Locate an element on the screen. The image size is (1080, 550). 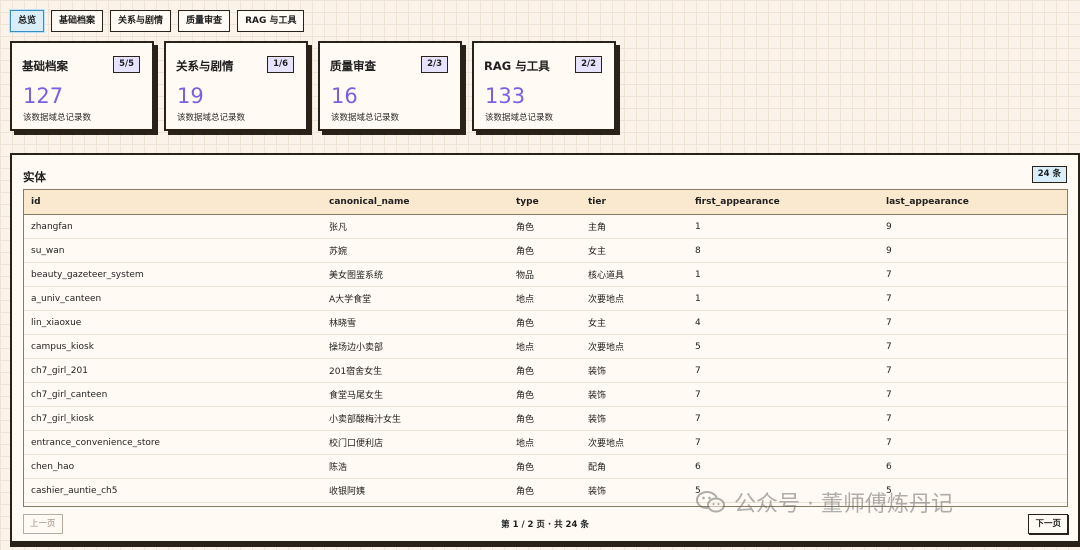
cell-canonical-name: 美女图鉴系统 is located at coordinates (415, 274).